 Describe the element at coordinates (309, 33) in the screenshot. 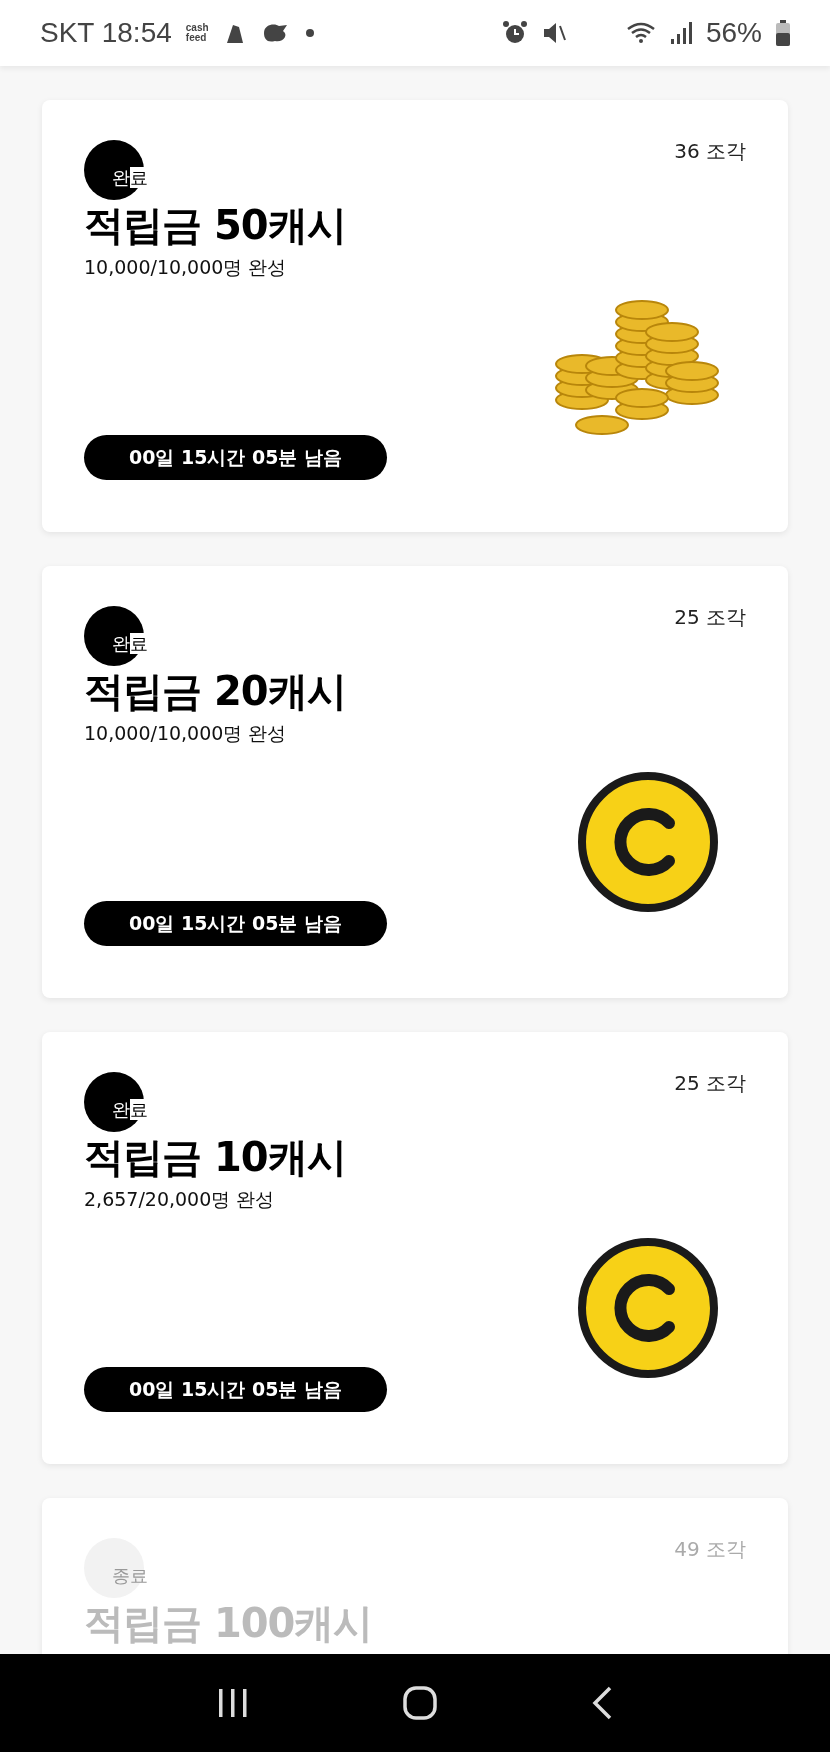

I see `dot-icon` at that location.